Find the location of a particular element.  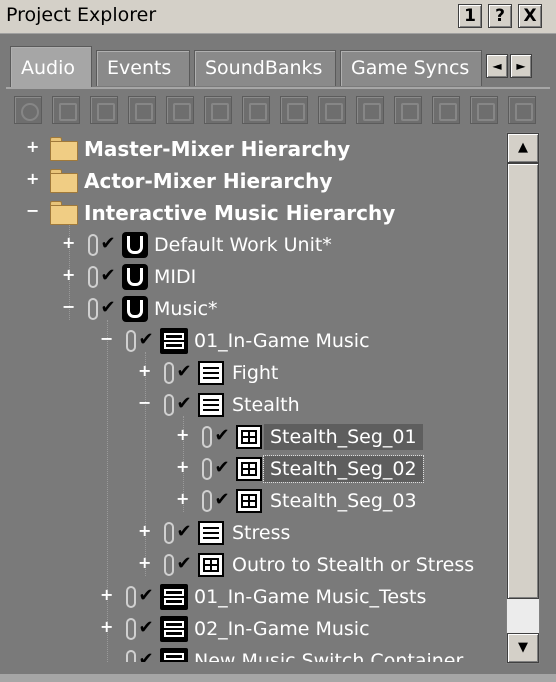

tree-row-stealth-seg-01: + ✔ Stealth_Seg_01 is located at coordinates (259, 437).